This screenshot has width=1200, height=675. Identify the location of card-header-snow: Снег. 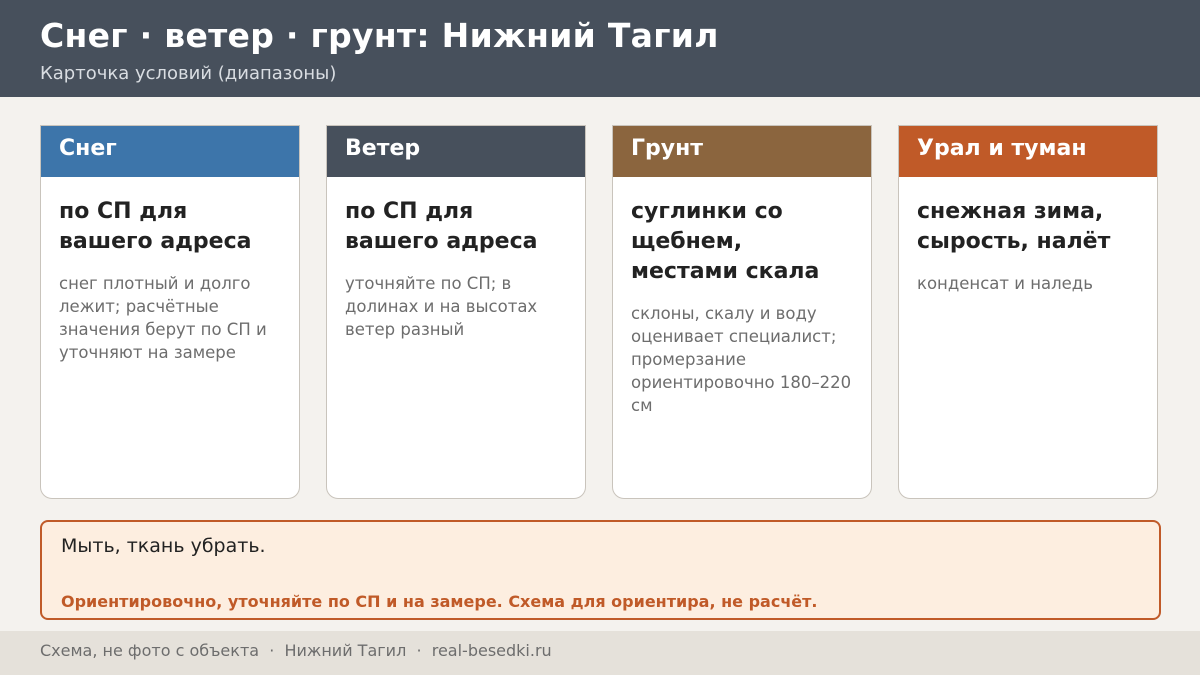
(170, 151).